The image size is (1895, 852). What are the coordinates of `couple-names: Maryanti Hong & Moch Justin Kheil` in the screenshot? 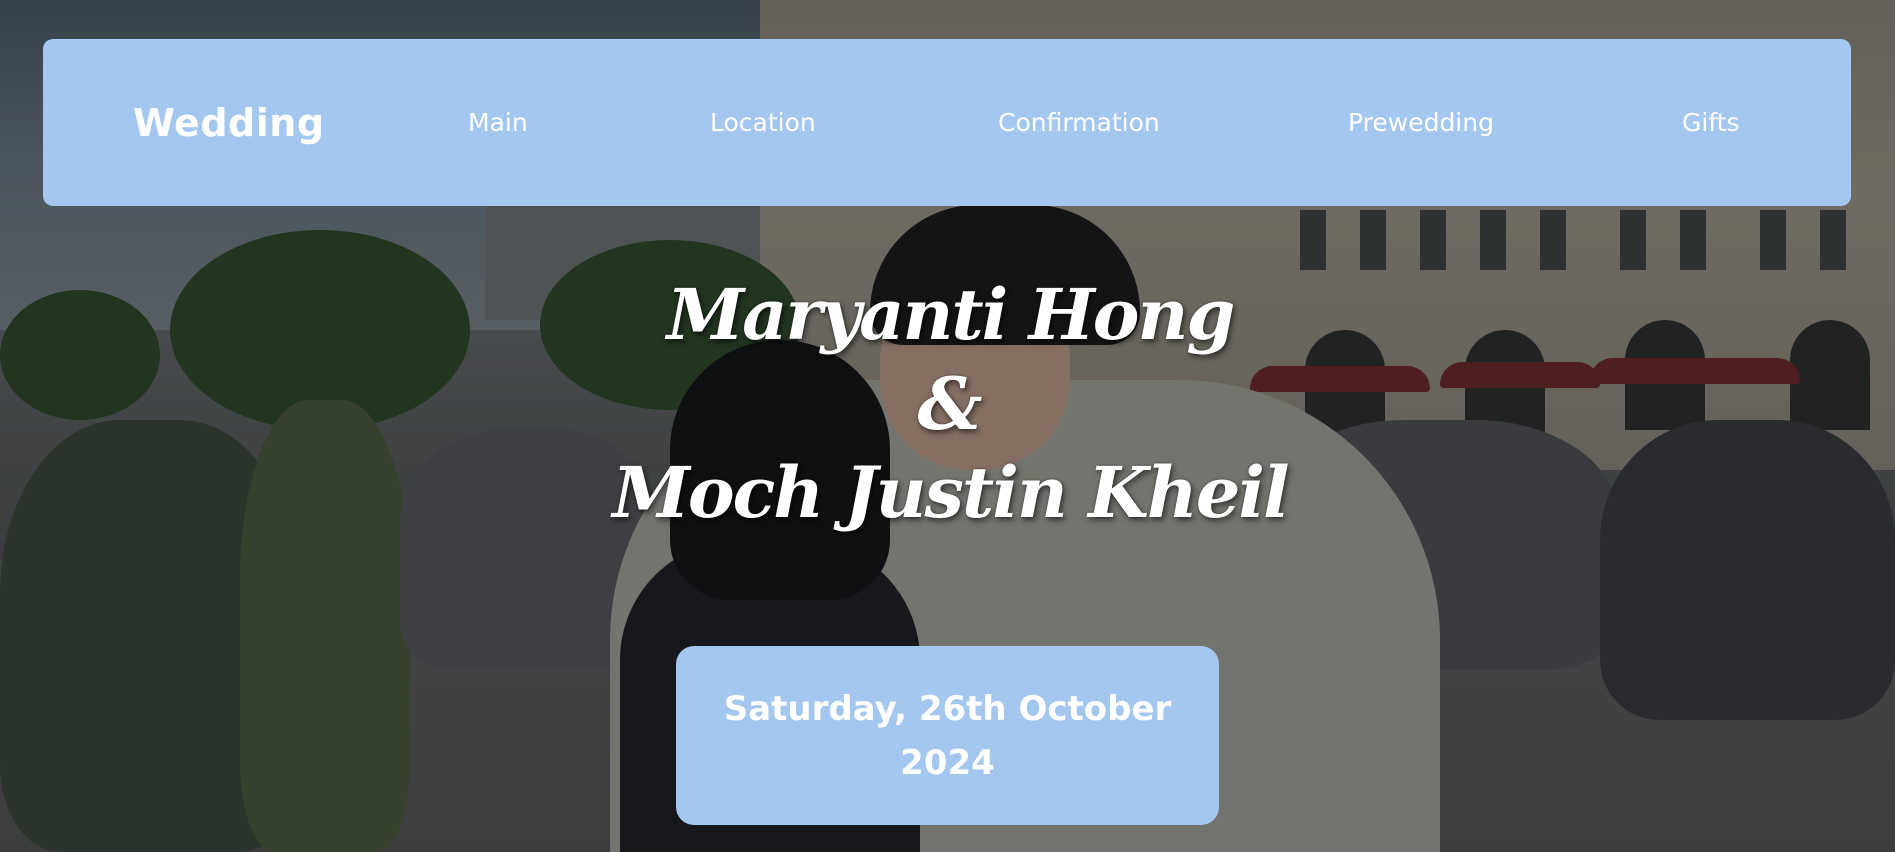 It's located at (950, 404).